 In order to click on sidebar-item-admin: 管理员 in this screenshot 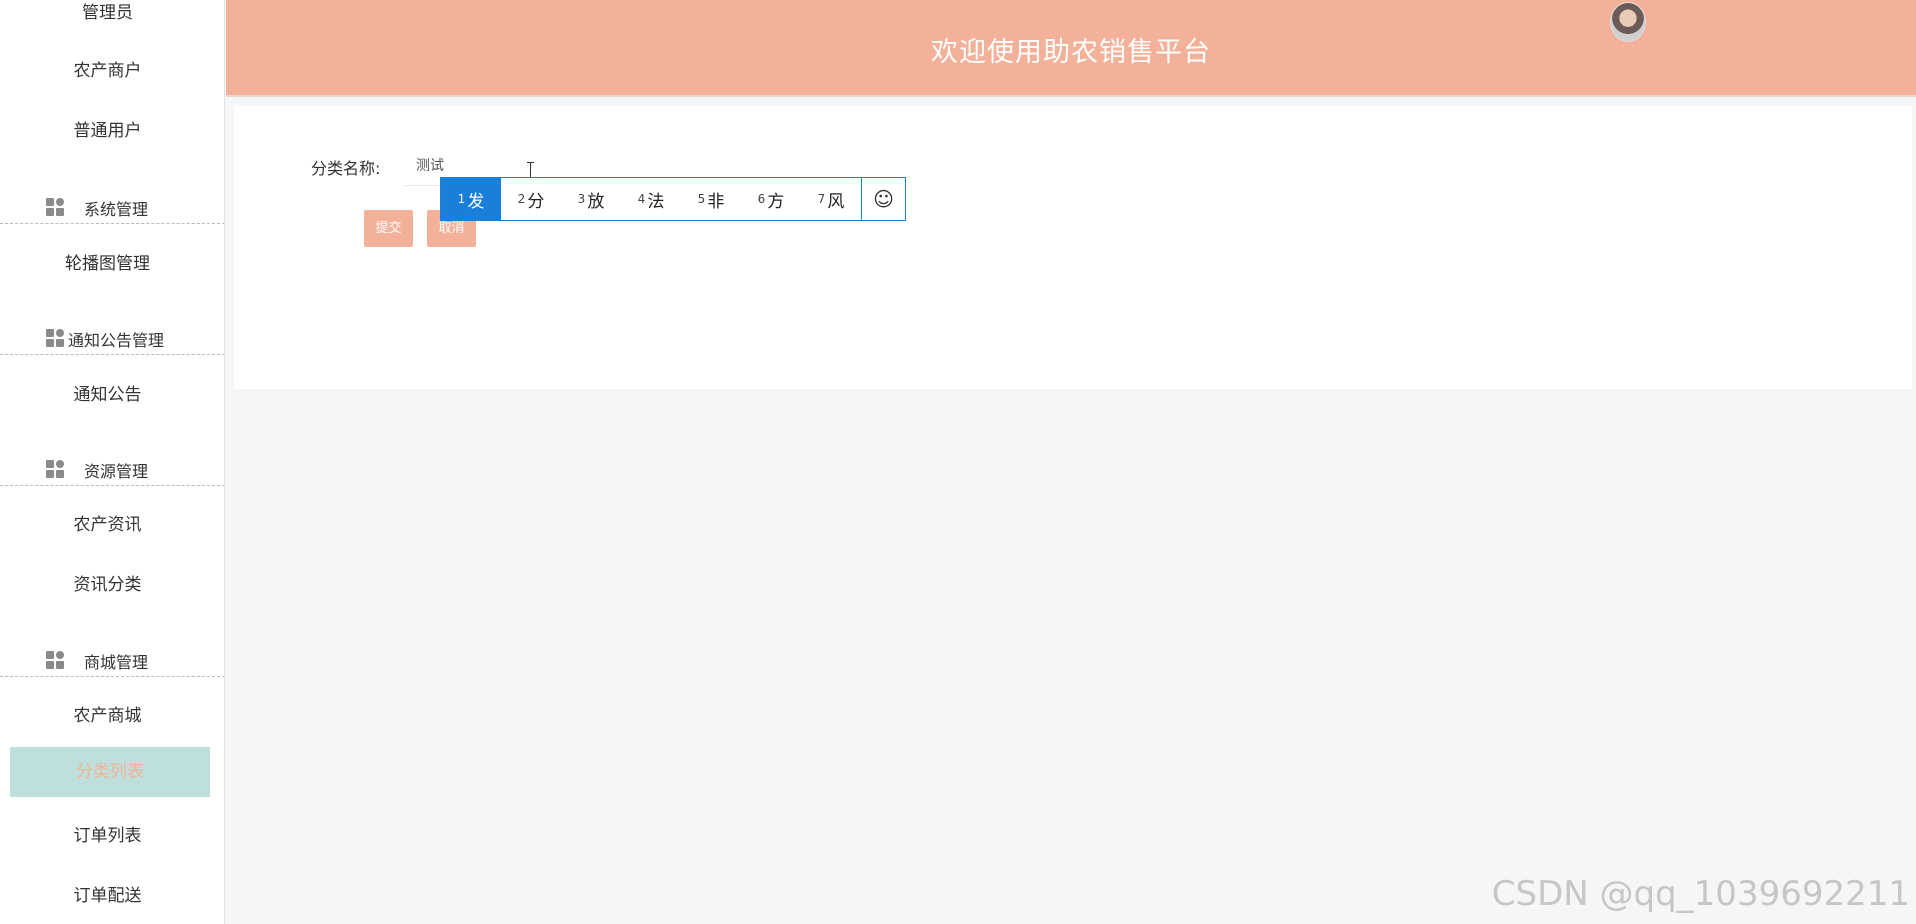, I will do `click(107, 11)`.